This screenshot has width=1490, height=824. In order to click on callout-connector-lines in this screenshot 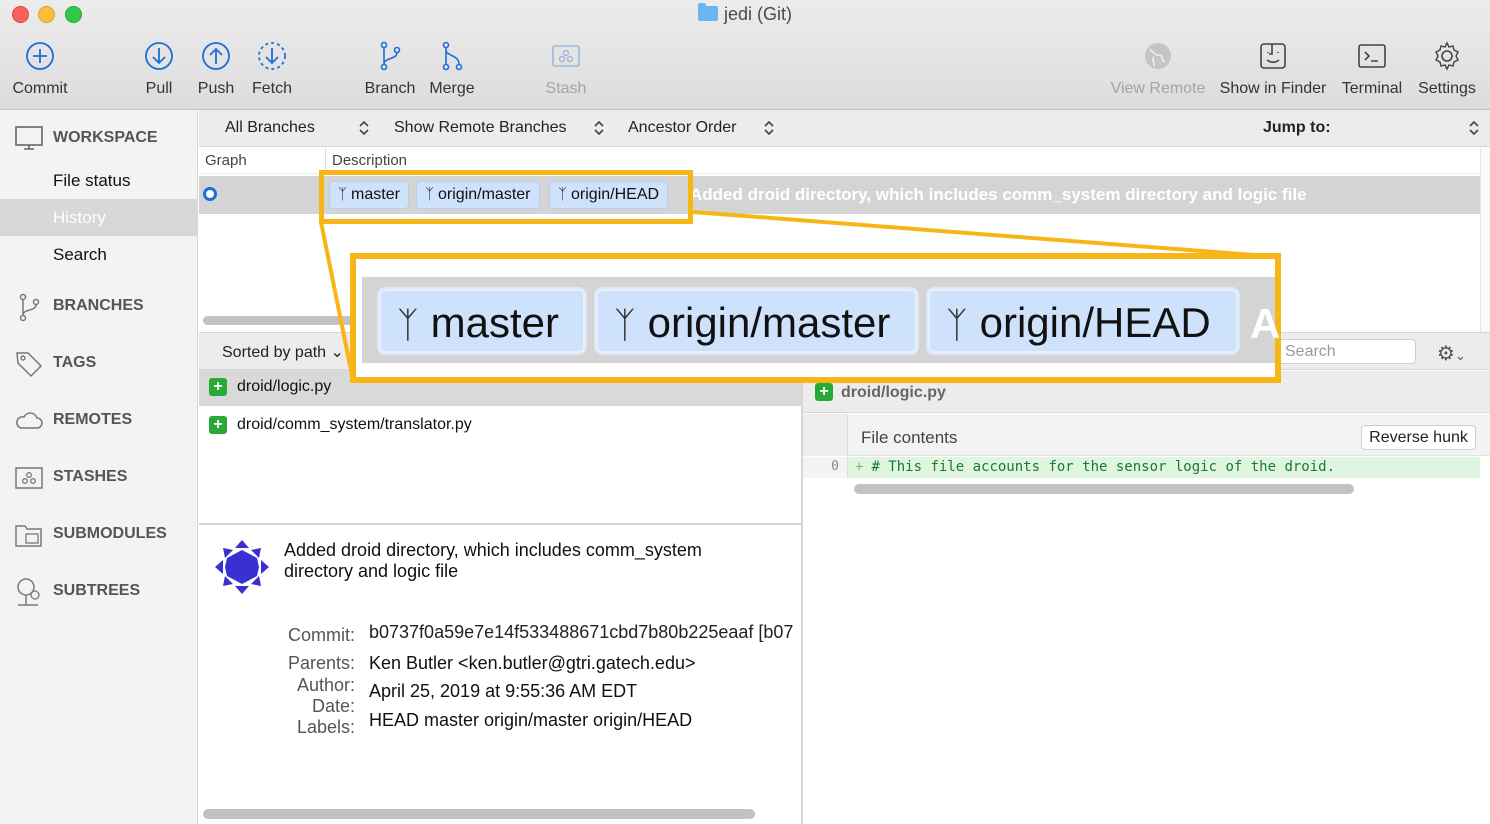, I will do `click(800, 295)`.